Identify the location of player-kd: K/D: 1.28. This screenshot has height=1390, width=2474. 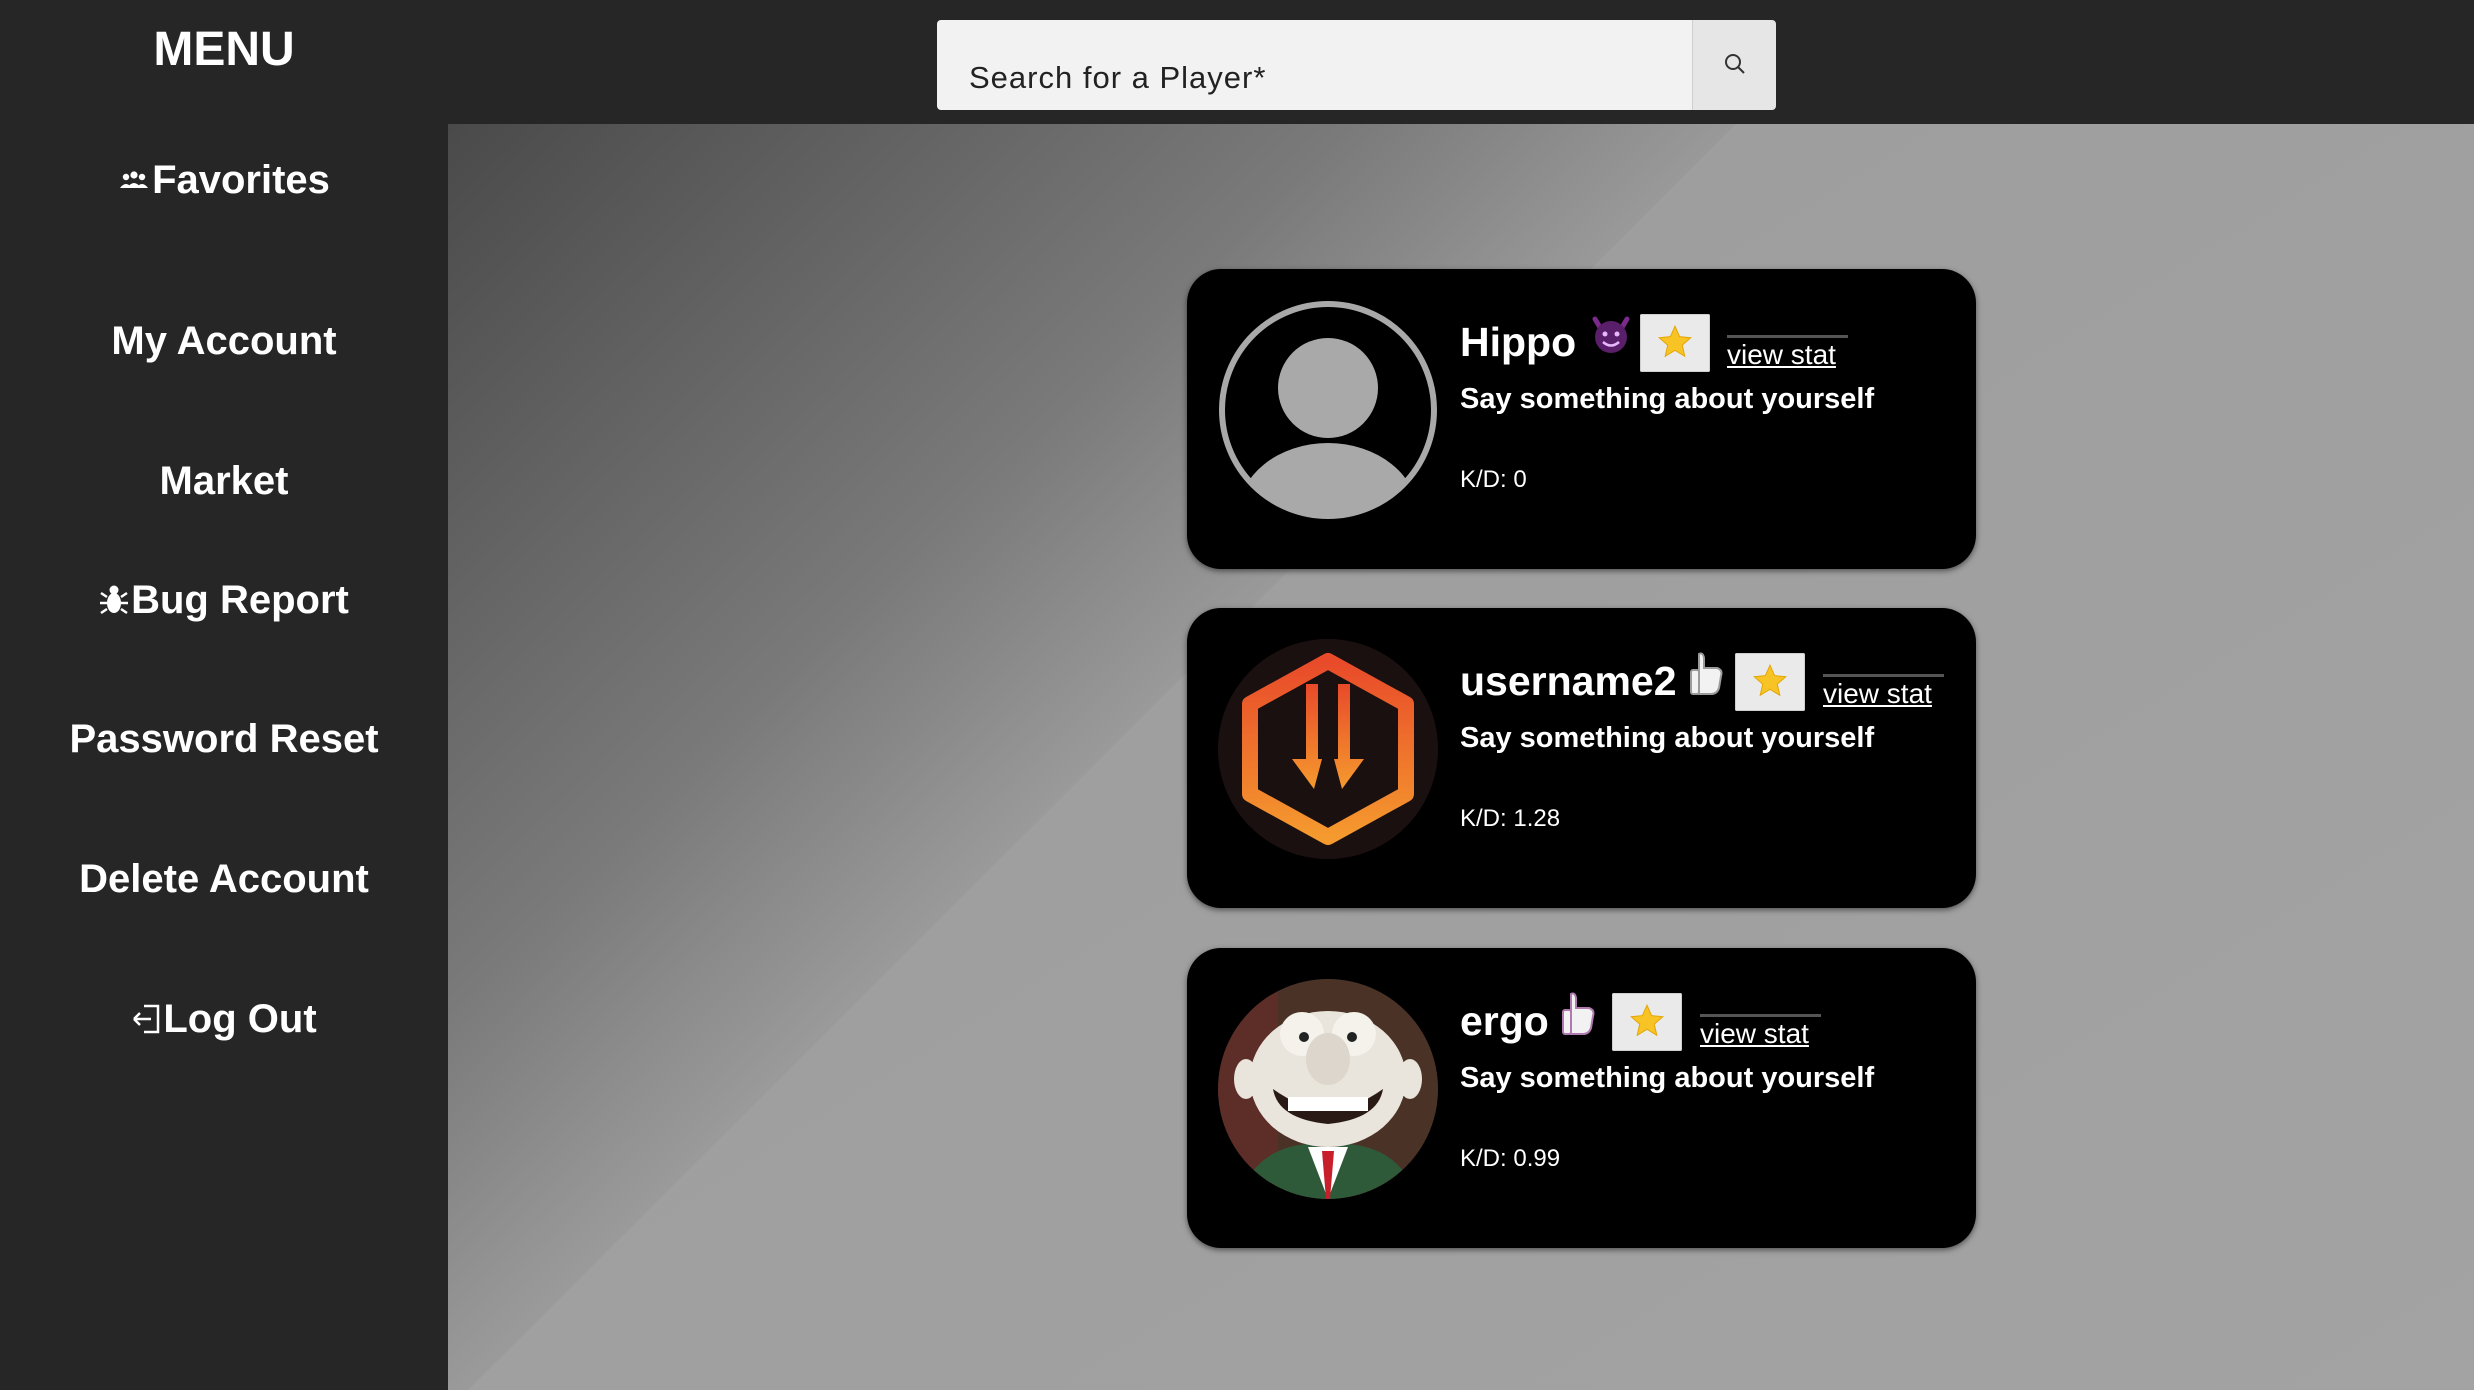
(1510, 818).